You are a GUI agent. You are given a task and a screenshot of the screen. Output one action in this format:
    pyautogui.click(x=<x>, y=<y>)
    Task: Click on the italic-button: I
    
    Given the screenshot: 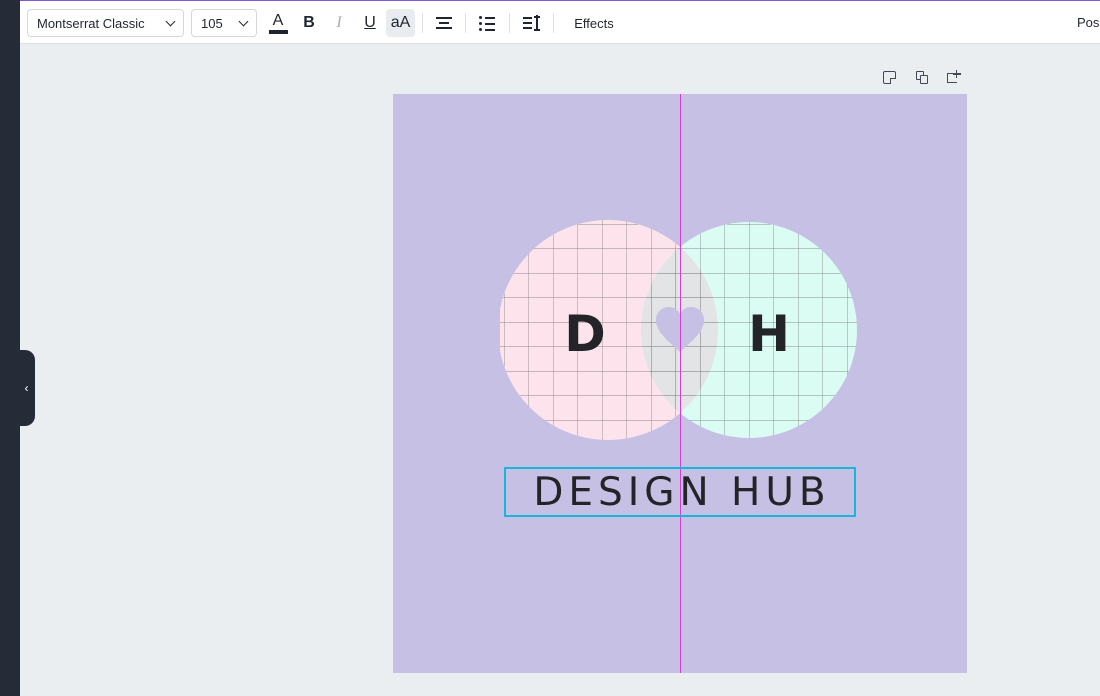 What is the action you would take?
    pyautogui.click(x=339, y=23)
    